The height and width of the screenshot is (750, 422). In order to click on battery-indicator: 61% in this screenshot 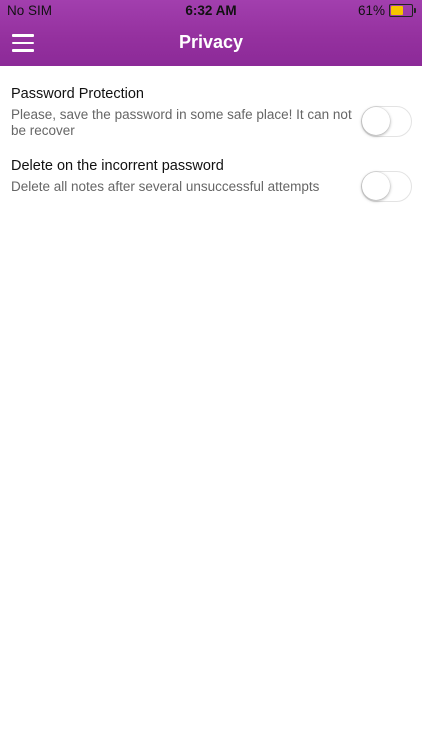, I will do `click(387, 10)`.